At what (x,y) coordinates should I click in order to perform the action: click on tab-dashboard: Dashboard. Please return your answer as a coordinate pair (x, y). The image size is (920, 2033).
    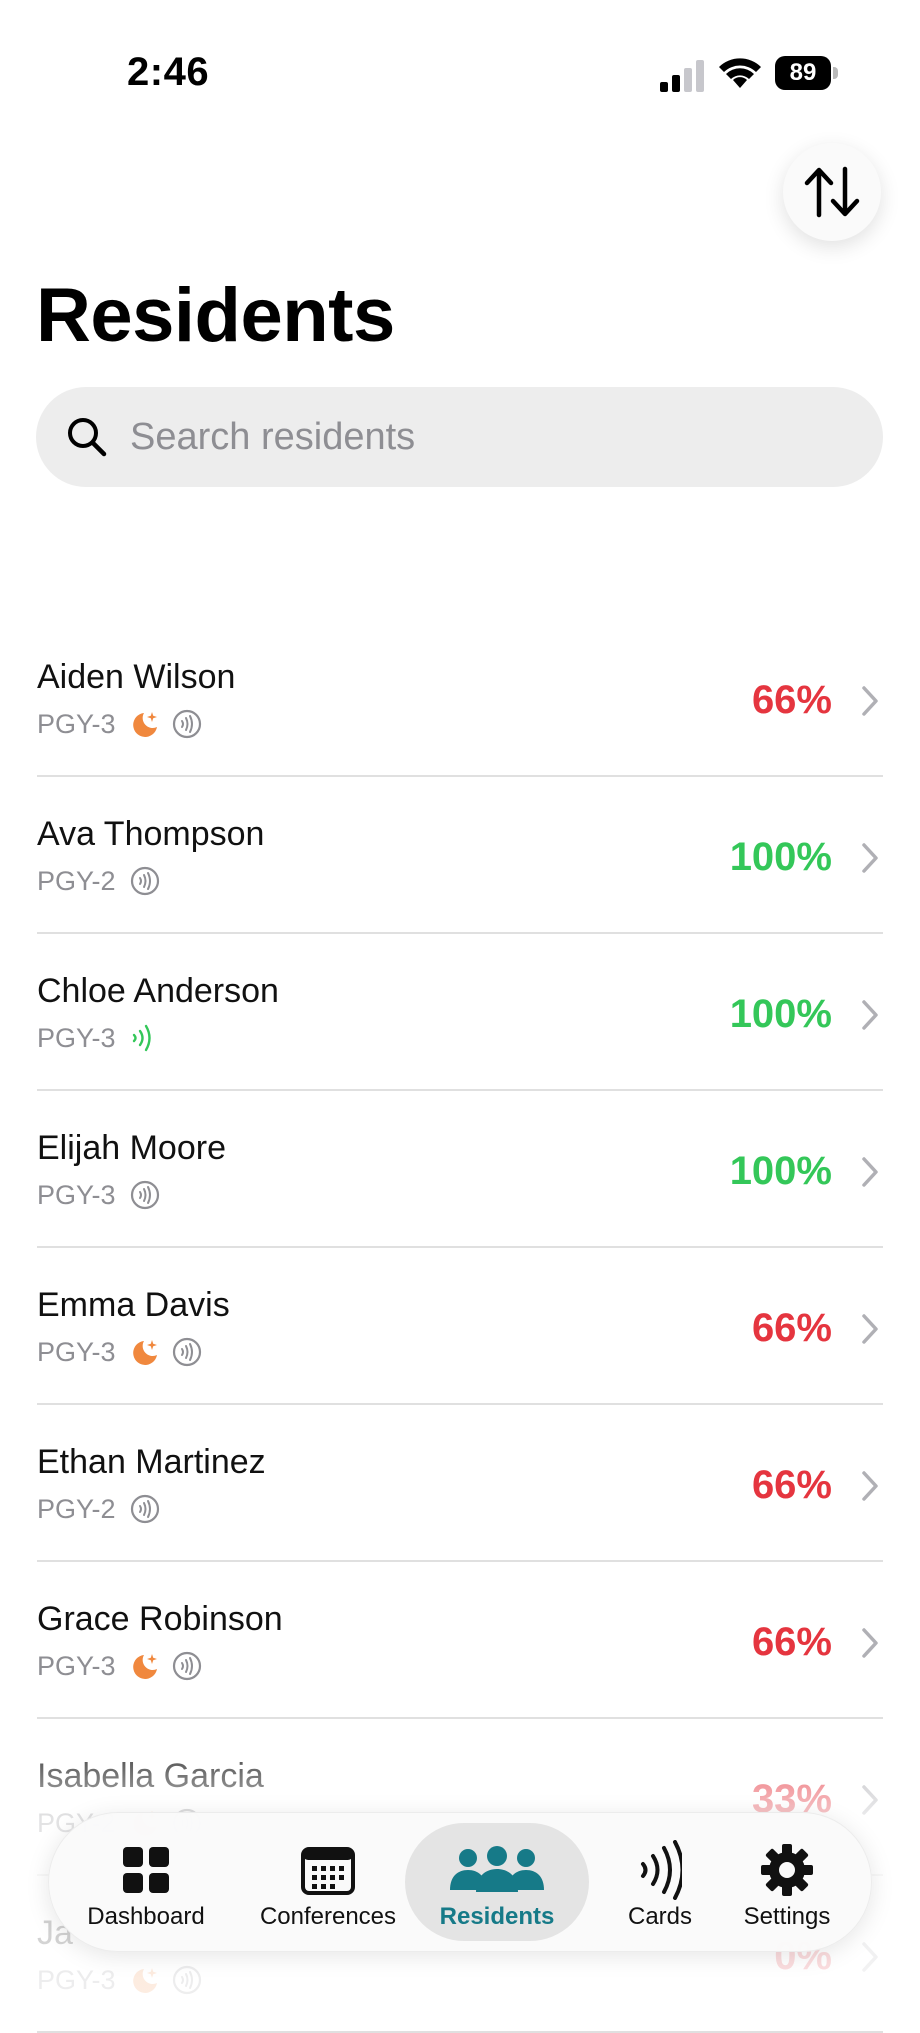
    Looking at the image, I should click on (146, 1882).